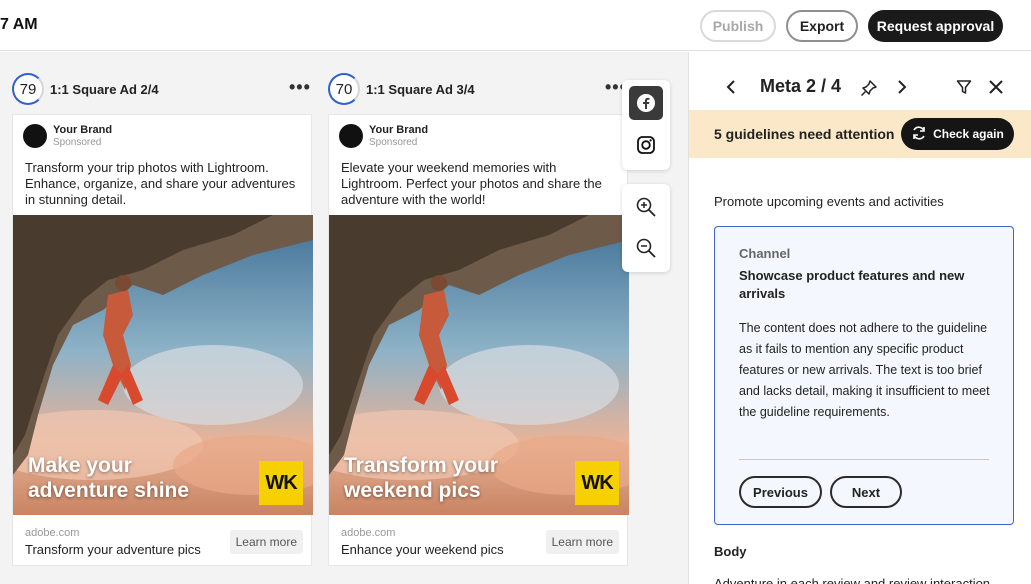  What do you see at coordinates (163, 365) in the screenshot?
I see `ad-image: Make your adventure shine WK` at bounding box center [163, 365].